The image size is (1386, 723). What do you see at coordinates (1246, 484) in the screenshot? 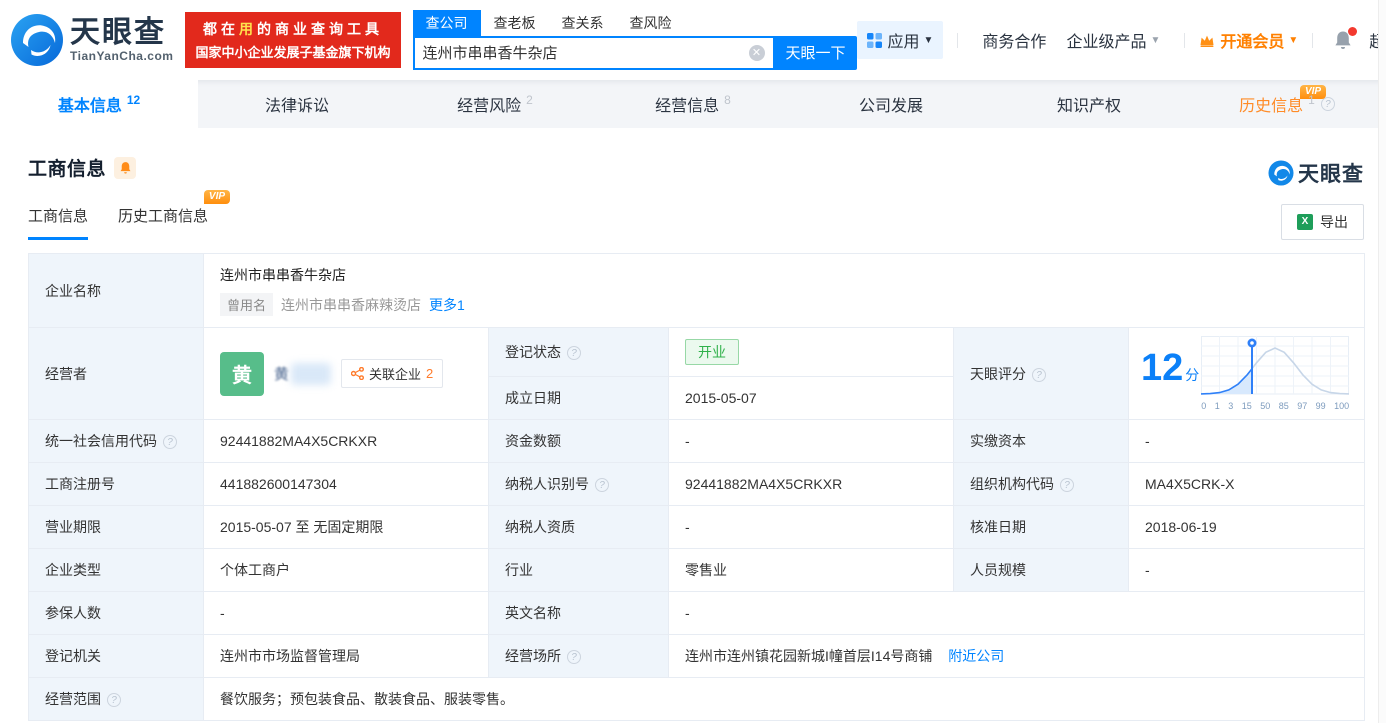
I see `field-value: MA4X5CRK-X` at bounding box center [1246, 484].